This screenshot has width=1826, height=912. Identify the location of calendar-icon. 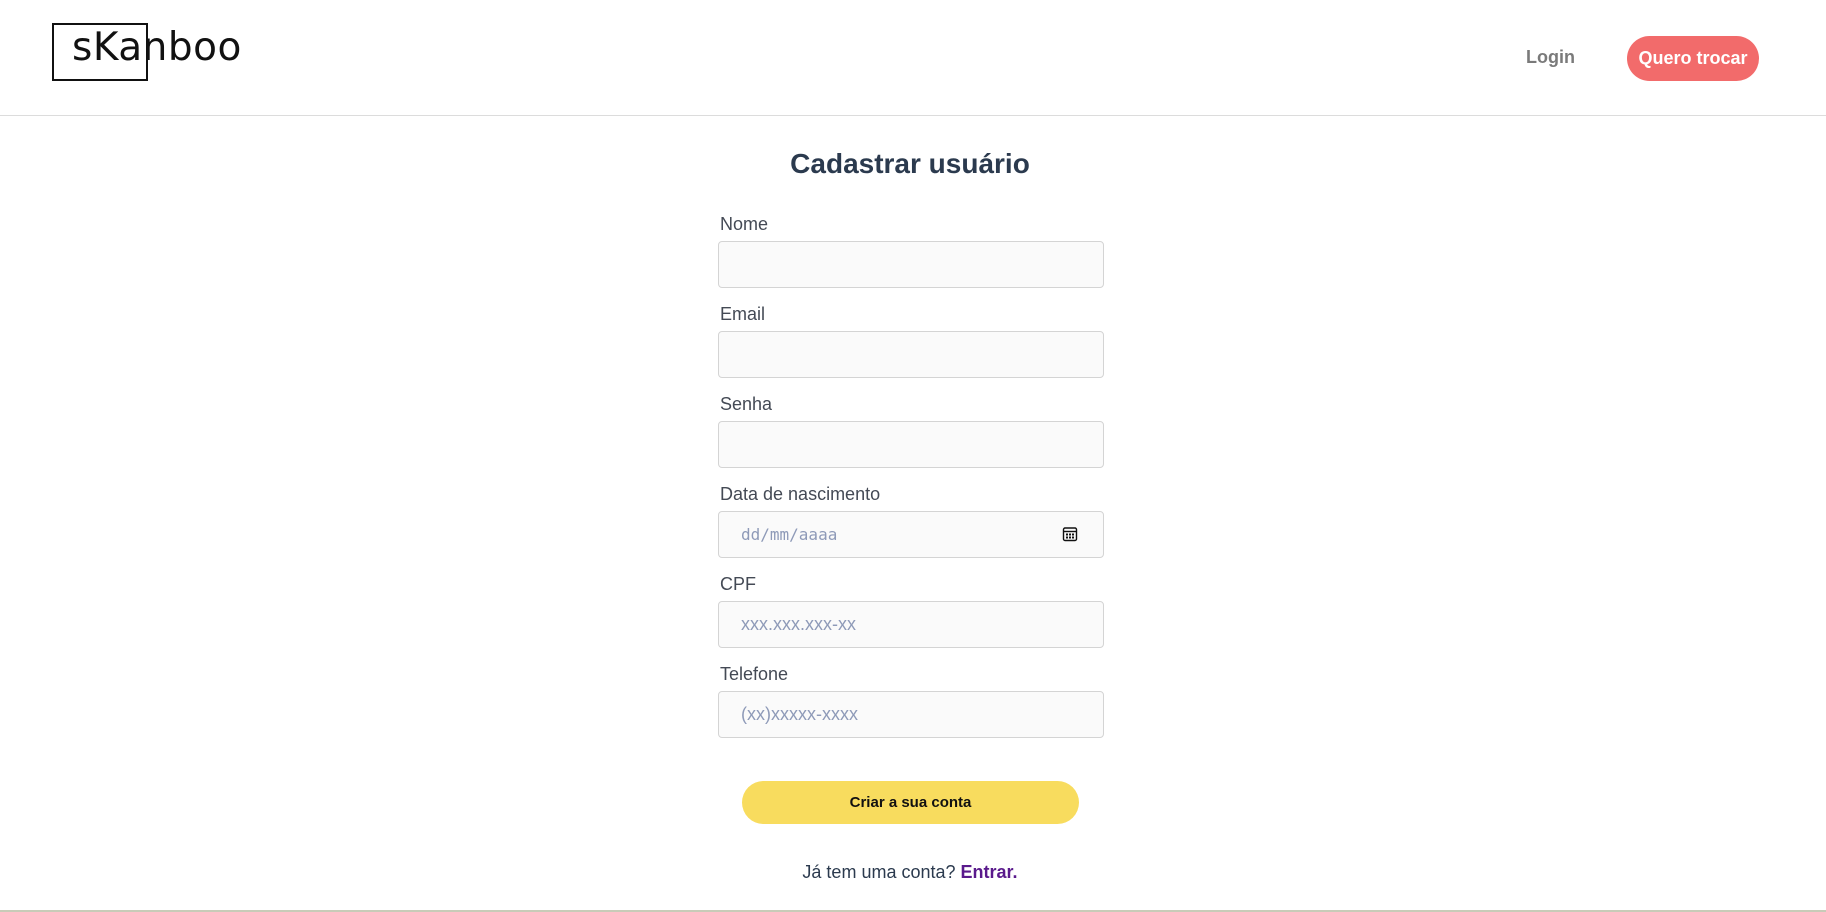
(1070, 534).